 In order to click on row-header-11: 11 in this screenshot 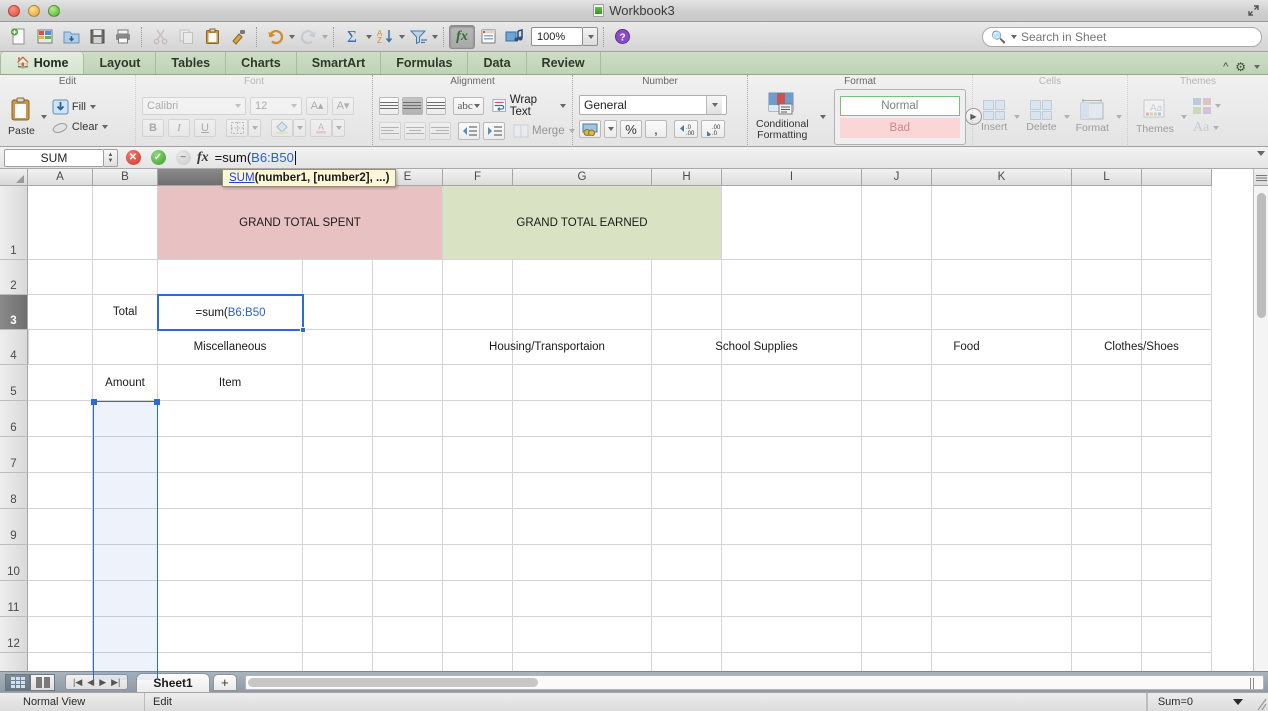, I will do `click(14, 599)`.